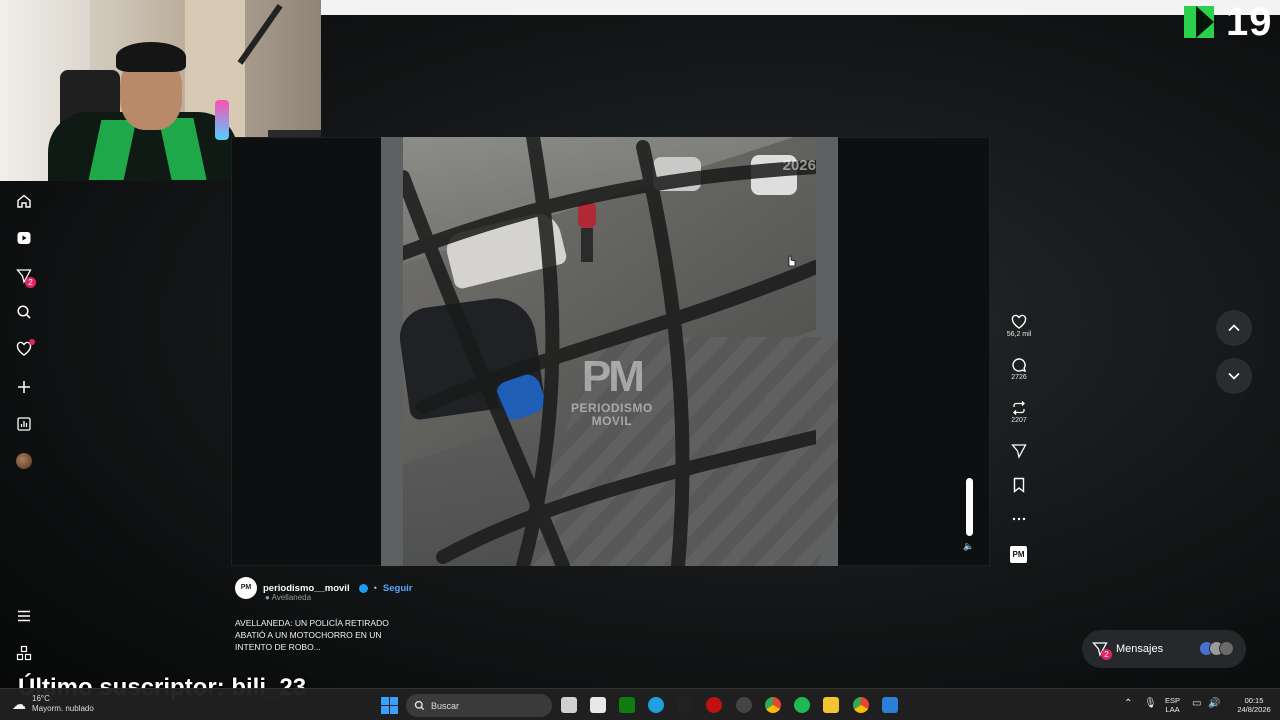 The image size is (1280, 720). What do you see at coordinates (19, 703) in the screenshot?
I see `cloud-icon: ☁` at bounding box center [19, 703].